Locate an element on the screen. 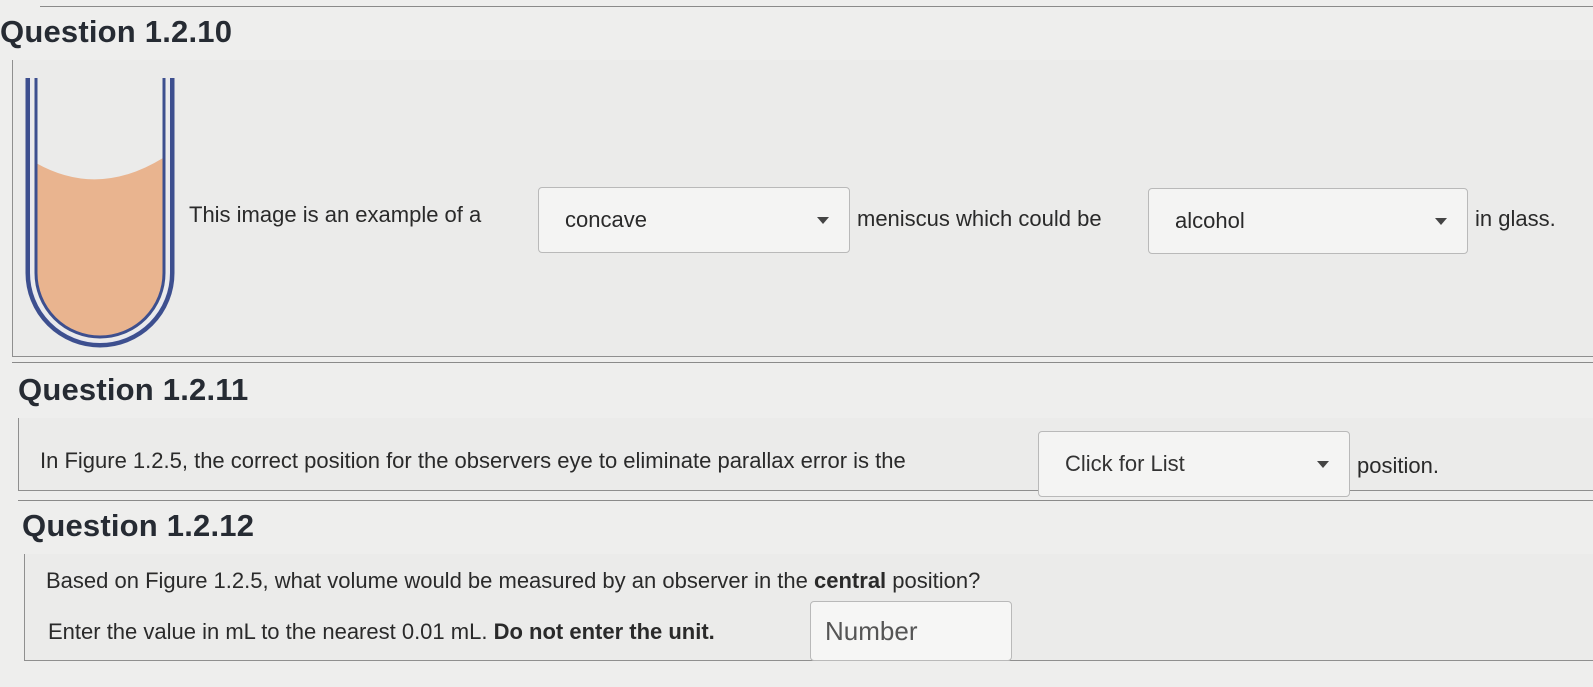 The height and width of the screenshot is (687, 1593). q12-top-divider is located at coordinates (805, 500).